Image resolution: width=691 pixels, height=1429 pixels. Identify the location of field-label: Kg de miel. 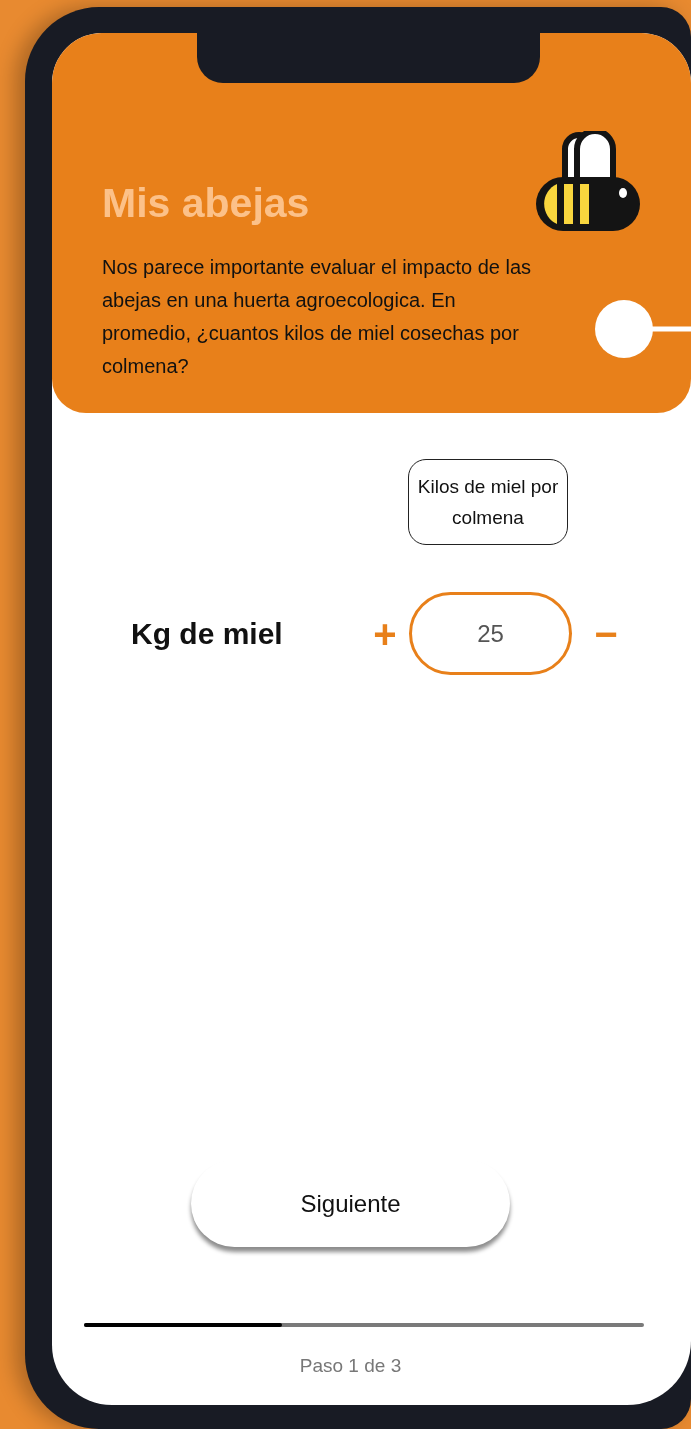
(207, 633).